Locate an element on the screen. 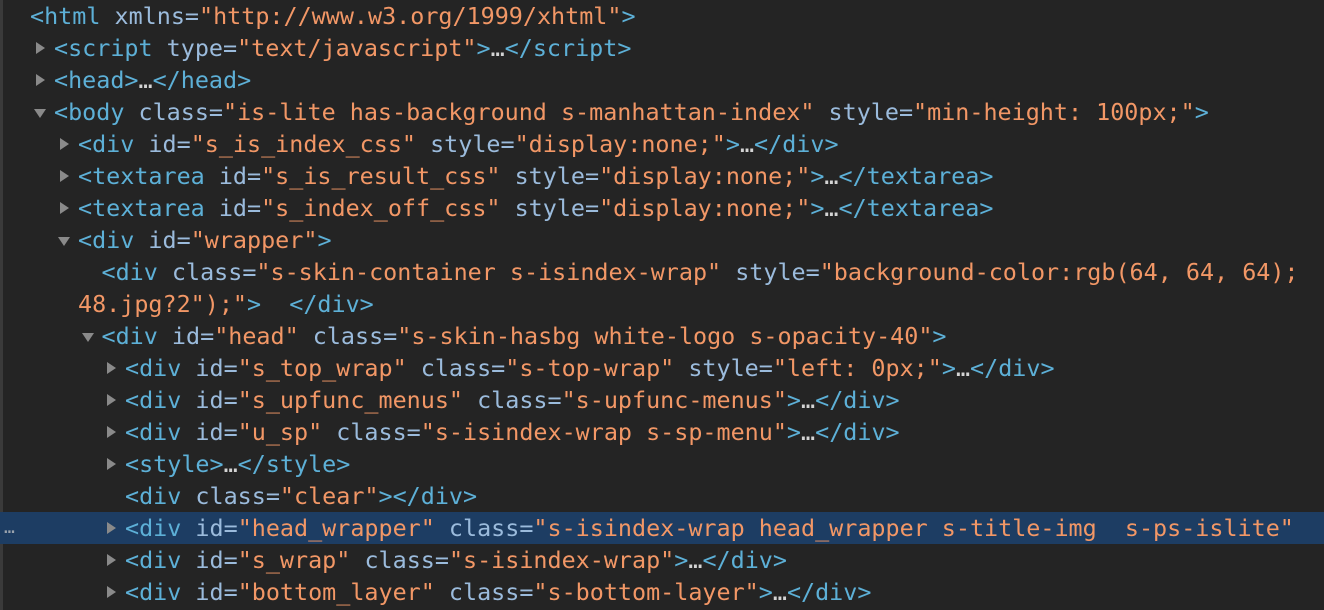 The image size is (1324, 610). node-markup: 48.jpg?2");"> </div> is located at coordinates (226, 304).